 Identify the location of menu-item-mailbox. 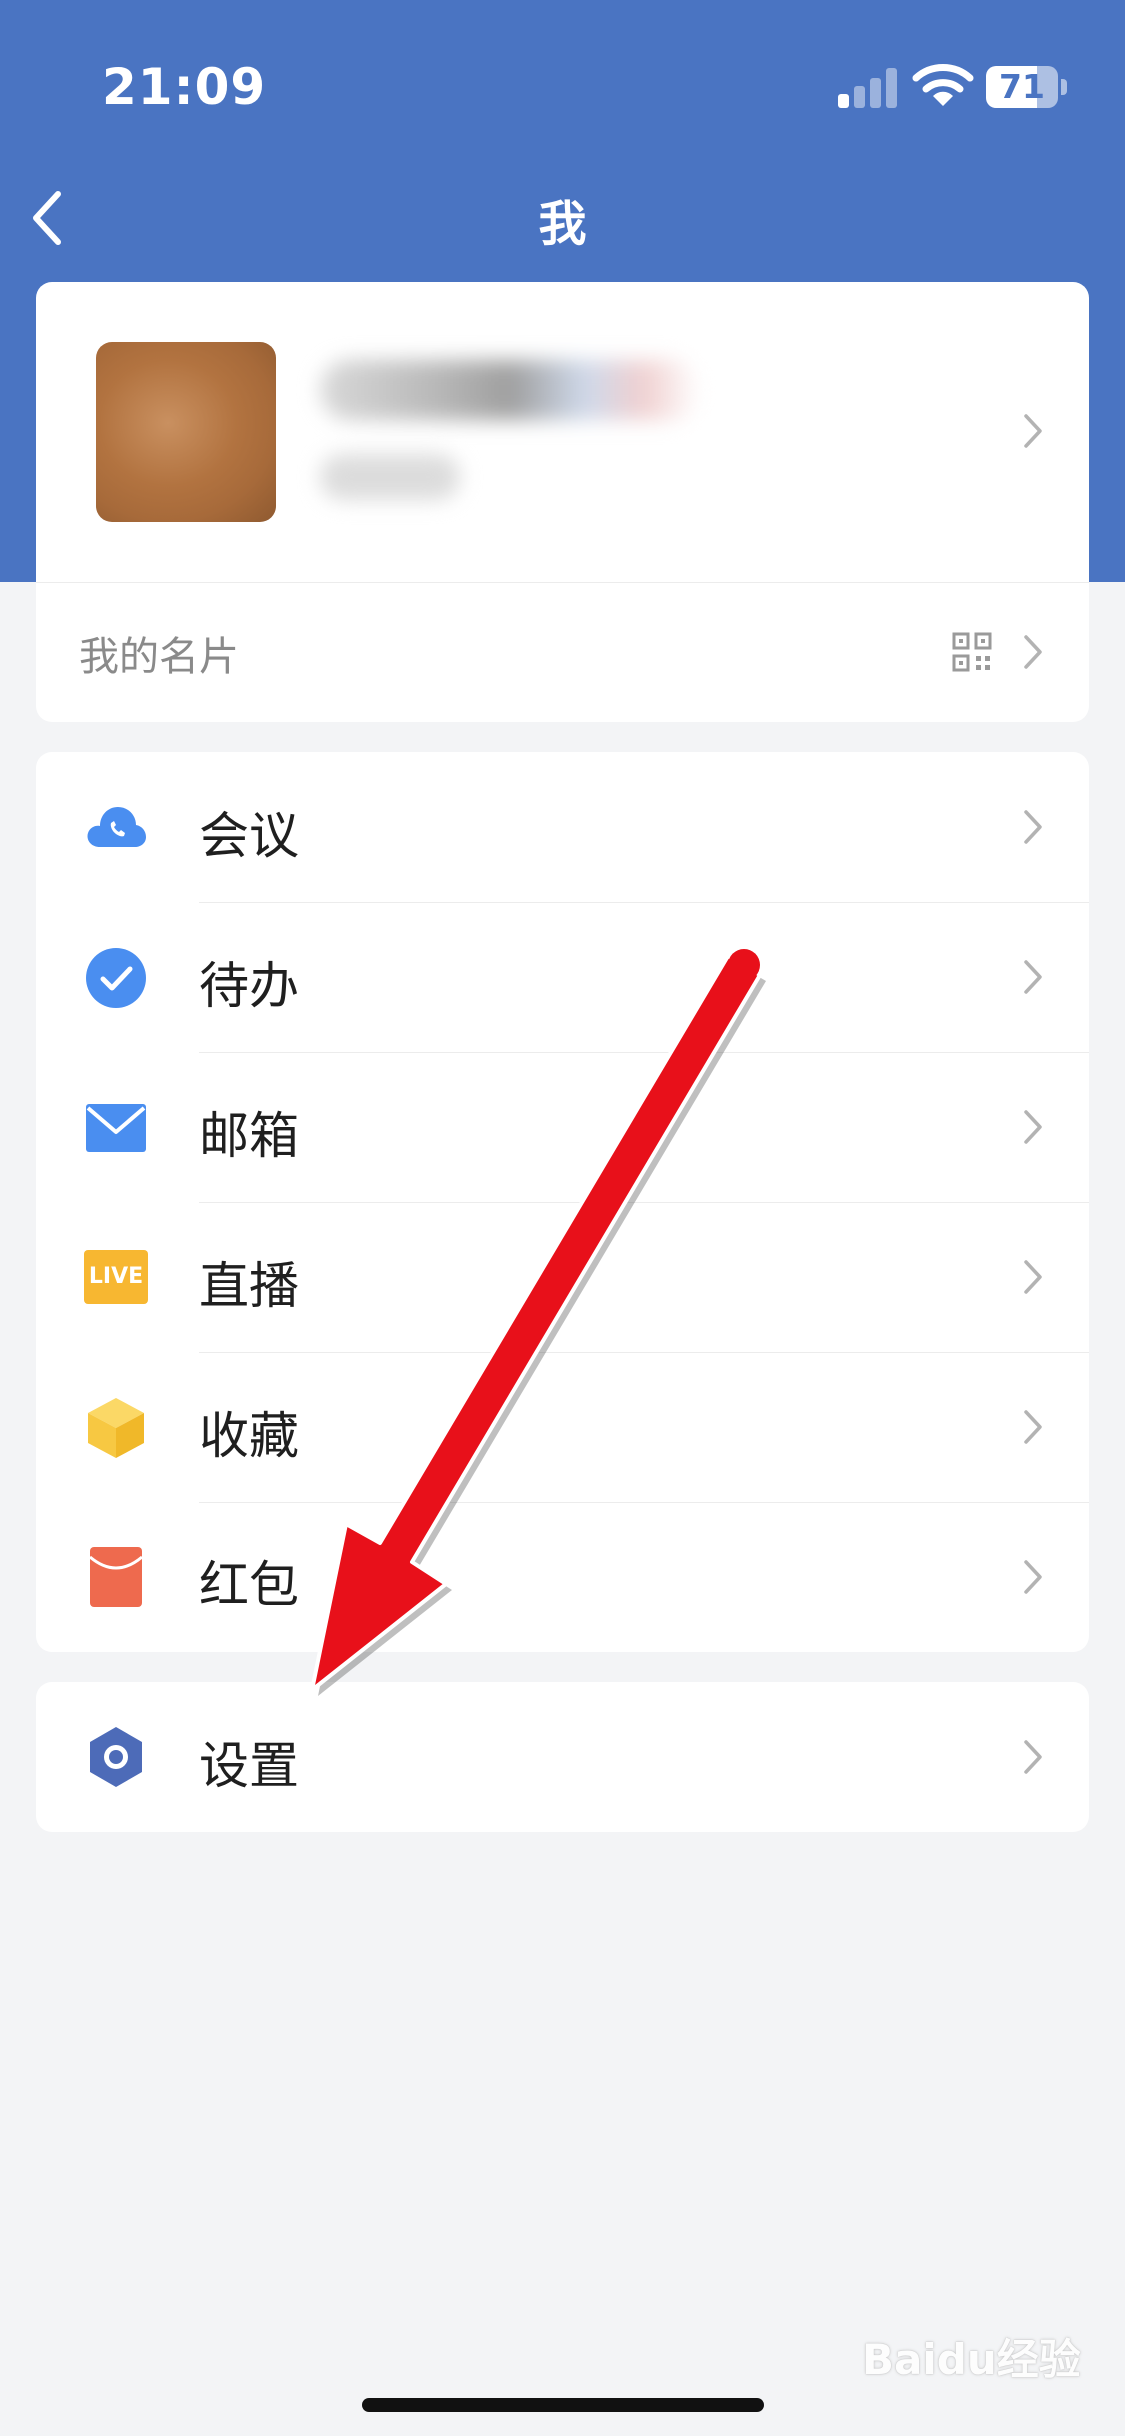
(562, 1128).